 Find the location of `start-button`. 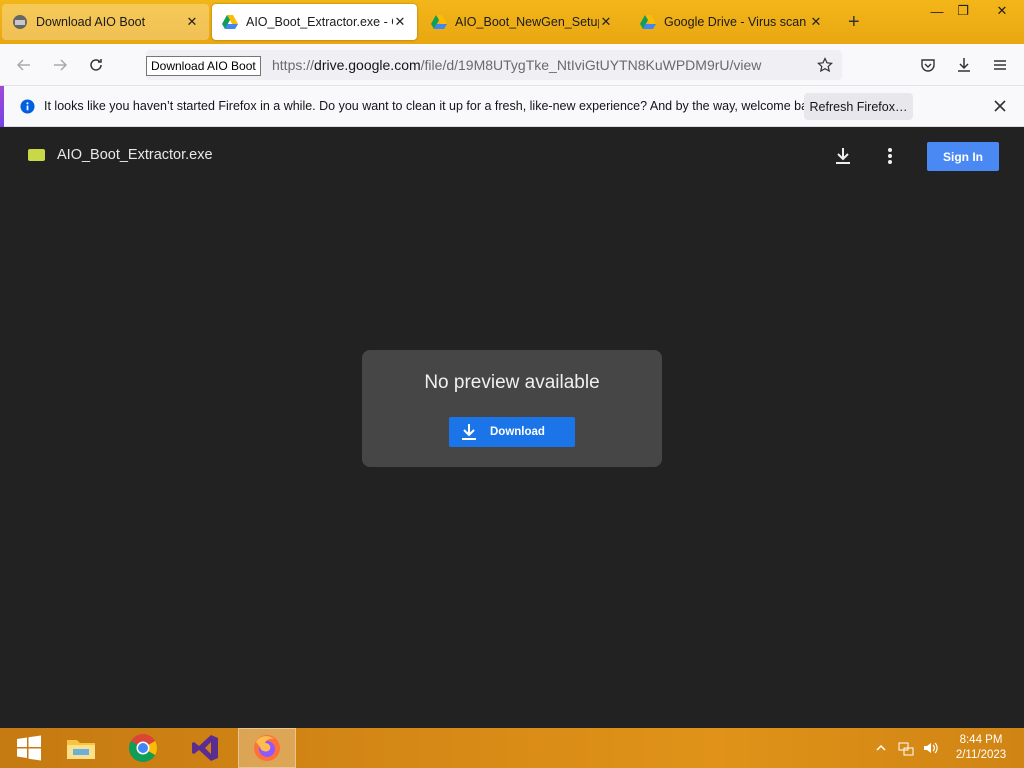

start-button is located at coordinates (29, 748).